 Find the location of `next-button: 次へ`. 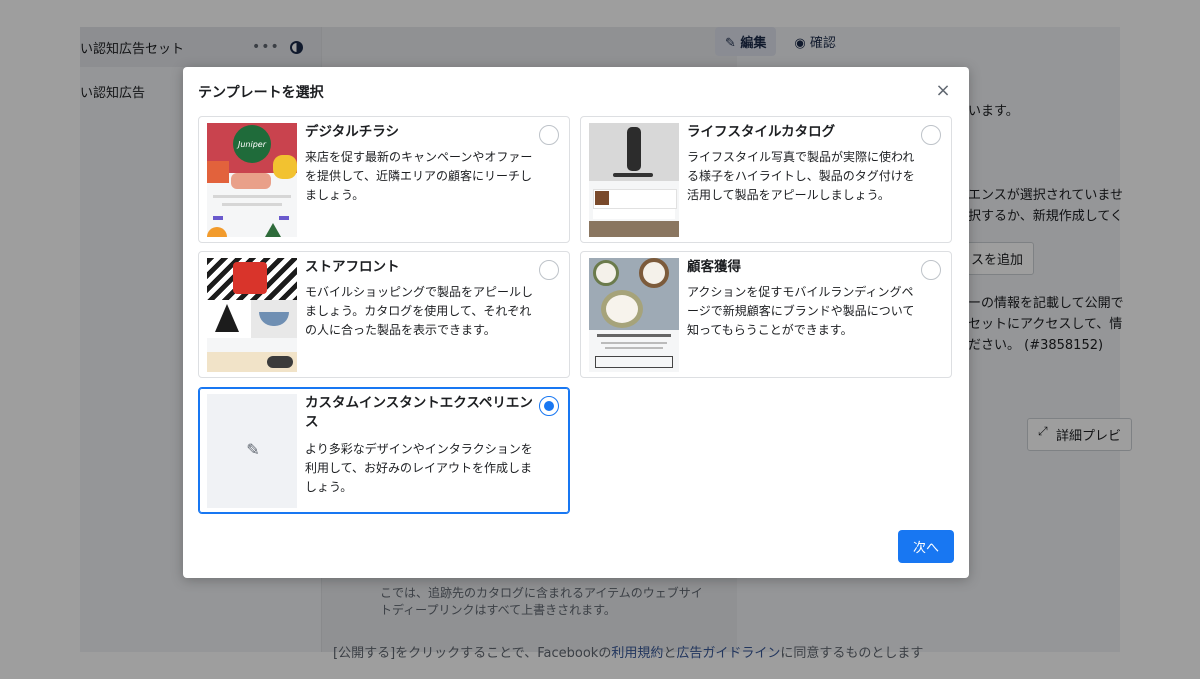

next-button: 次へ is located at coordinates (926, 546).